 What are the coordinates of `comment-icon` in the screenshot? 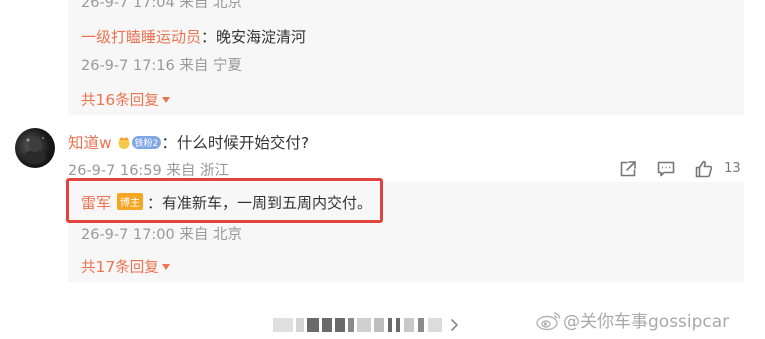 It's located at (666, 169).